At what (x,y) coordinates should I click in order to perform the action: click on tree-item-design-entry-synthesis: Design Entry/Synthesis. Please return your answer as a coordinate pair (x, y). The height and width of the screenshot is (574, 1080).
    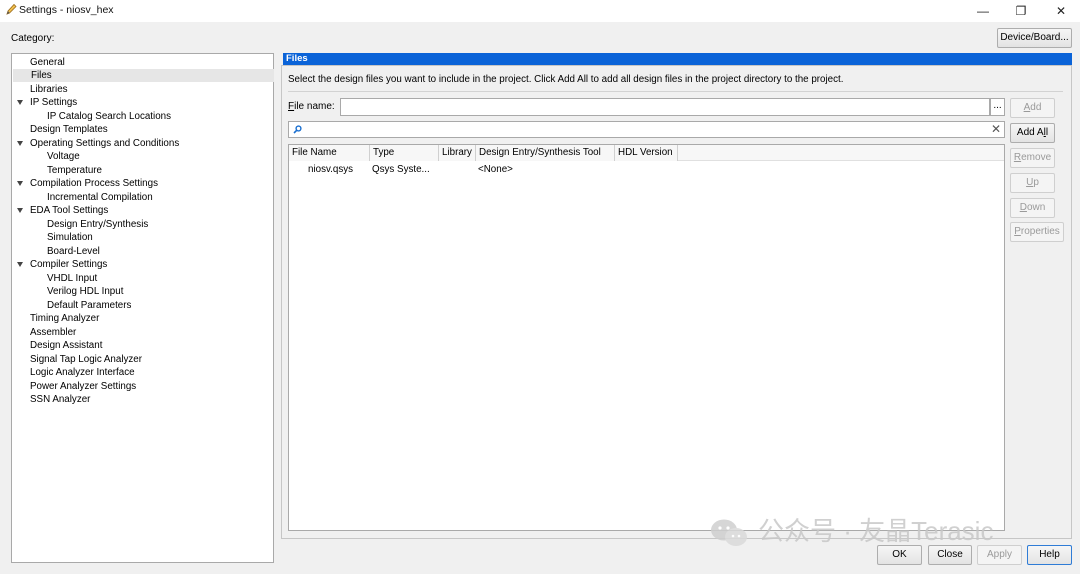
    Looking at the image, I should click on (97, 224).